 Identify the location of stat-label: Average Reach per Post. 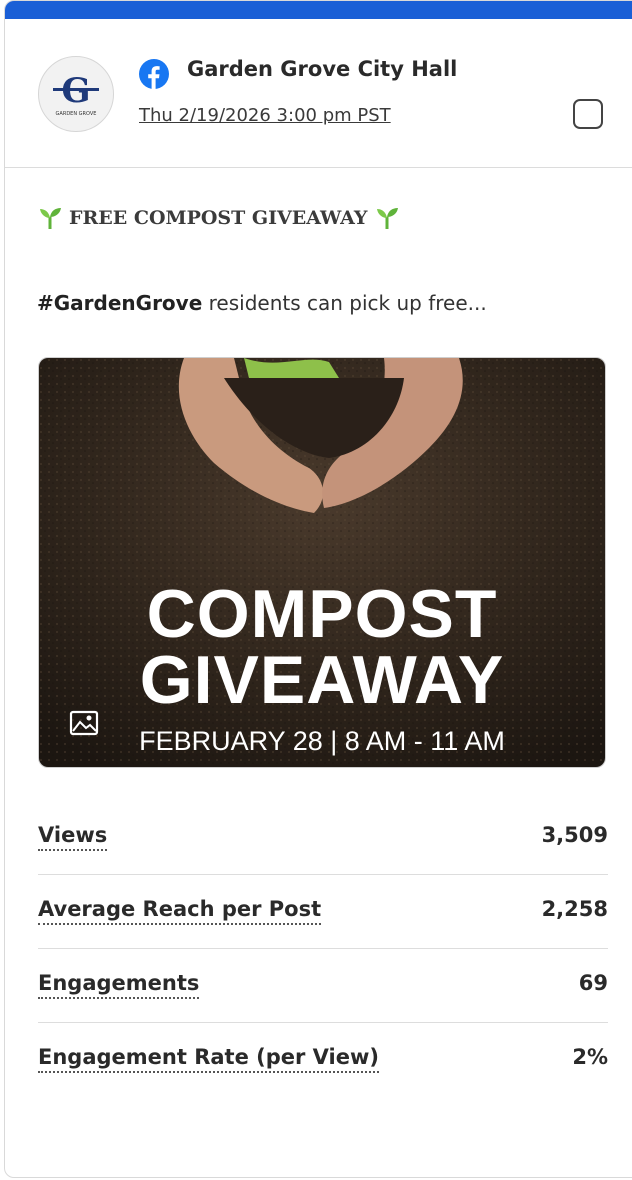
(180, 911).